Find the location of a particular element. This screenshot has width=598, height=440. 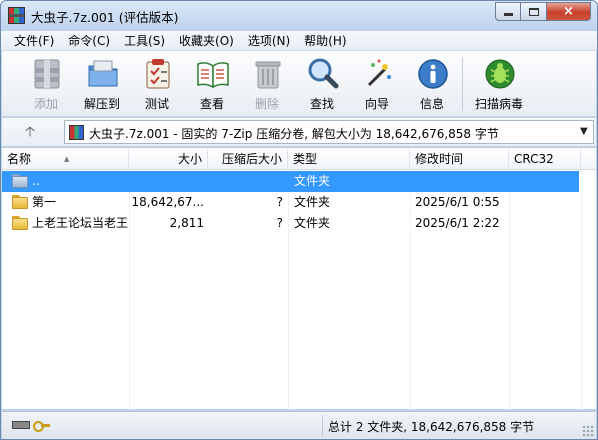

row-name: .. is located at coordinates (36, 181).